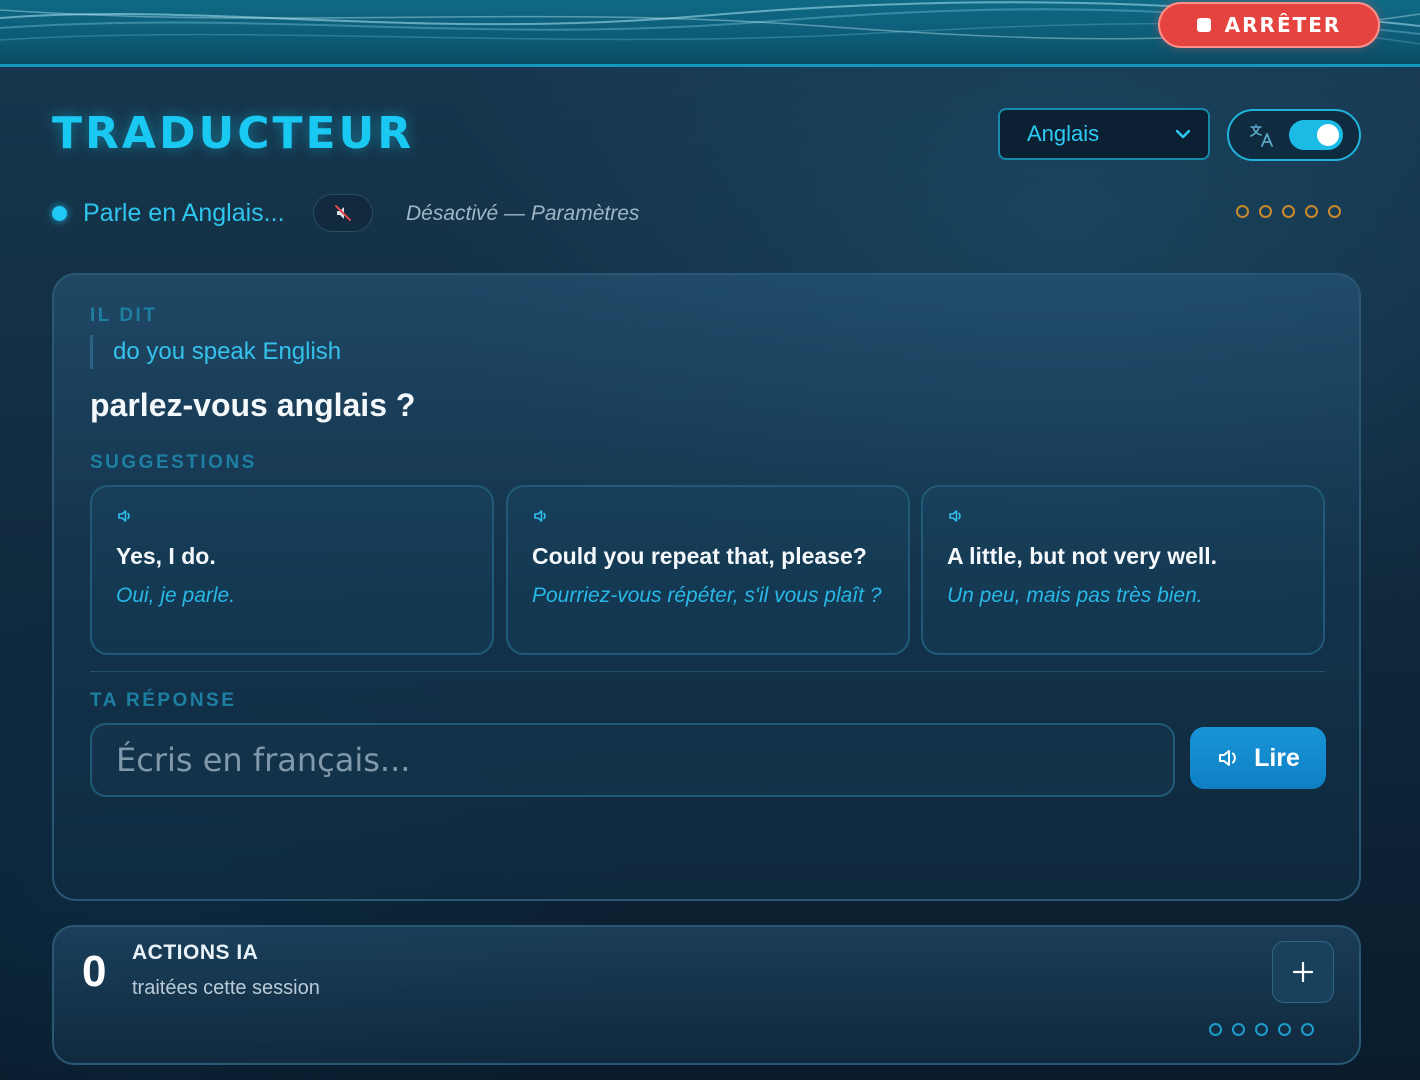 This screenshot has height=1080, width=1420. I want to click on settings-link: Désactivé — Paramètres, so click(522, 214).